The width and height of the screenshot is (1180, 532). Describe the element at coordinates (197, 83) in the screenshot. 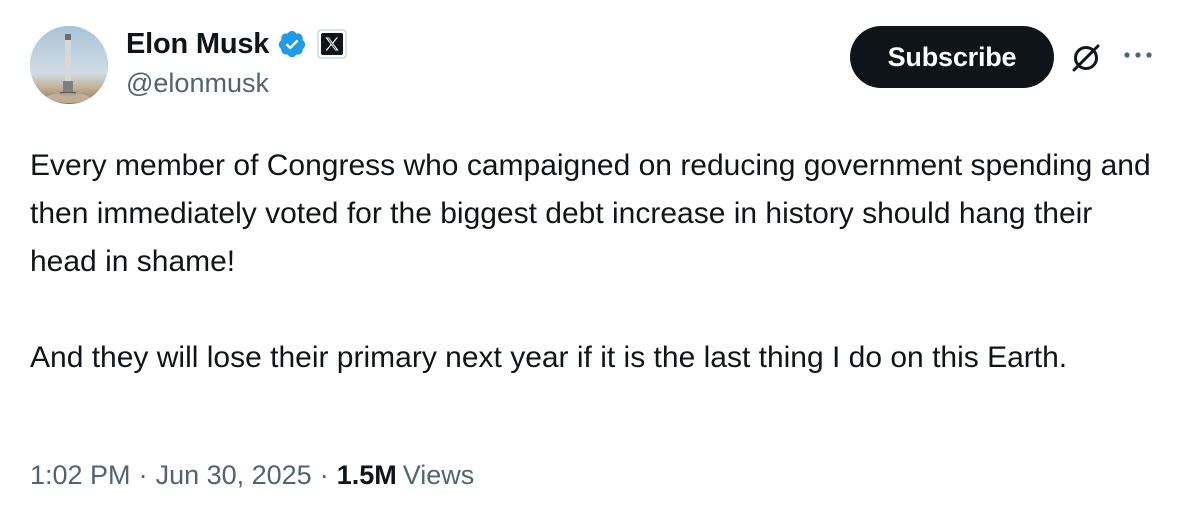

I see `author-handle: @elonmusk` at that location.